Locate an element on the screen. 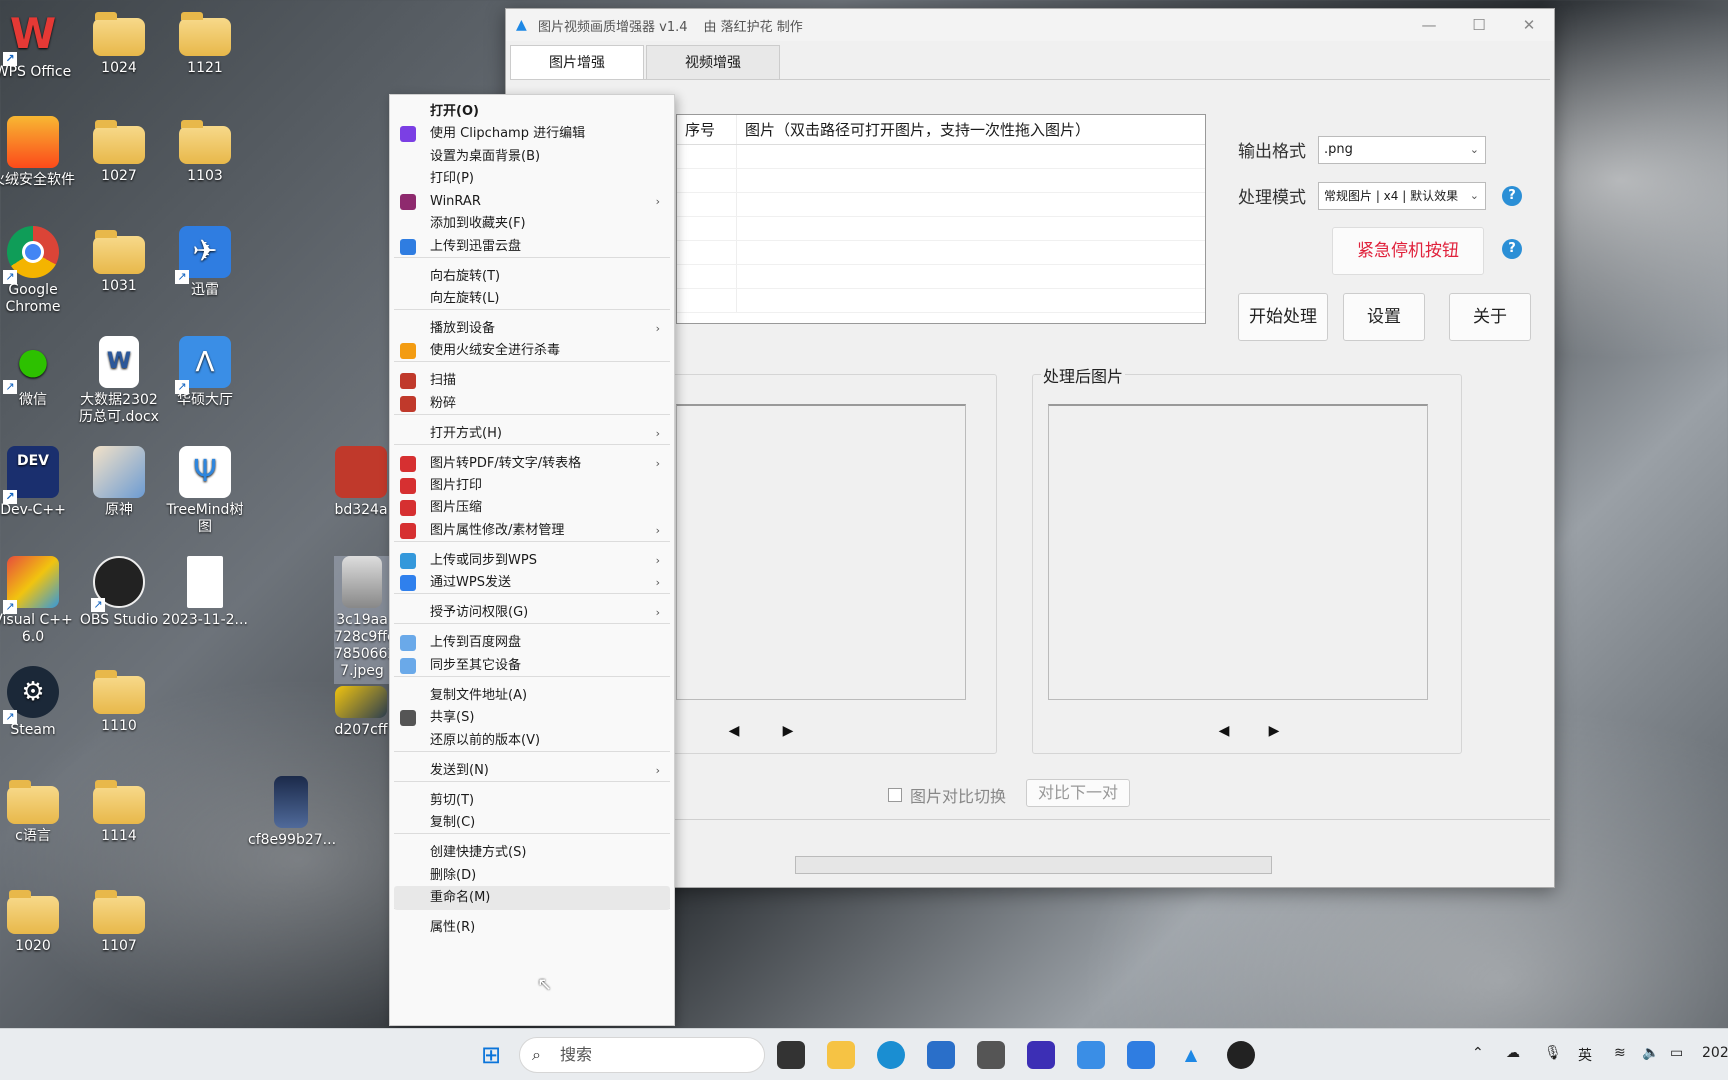  desktop-icon-image: d207cff is located at coordinates (361, 712).